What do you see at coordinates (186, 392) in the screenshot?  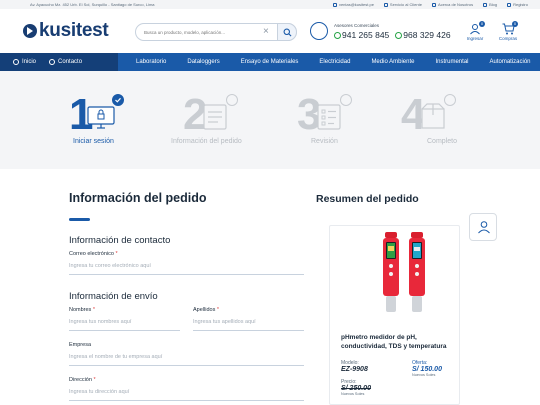 I see `address-input` at bounding box center [186, 392].